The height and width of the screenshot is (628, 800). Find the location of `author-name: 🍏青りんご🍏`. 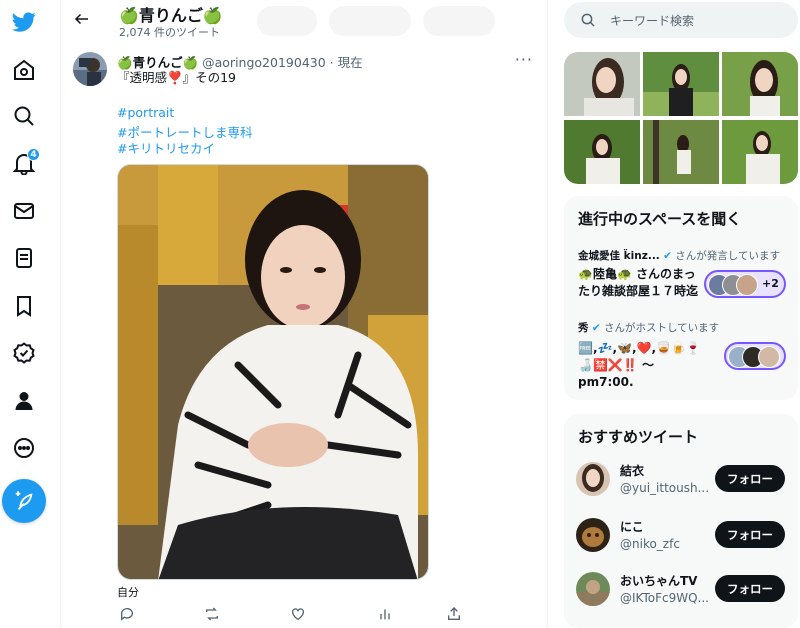

author-name: 🍏青りんご🍏 is located at coordinates (157, 62).